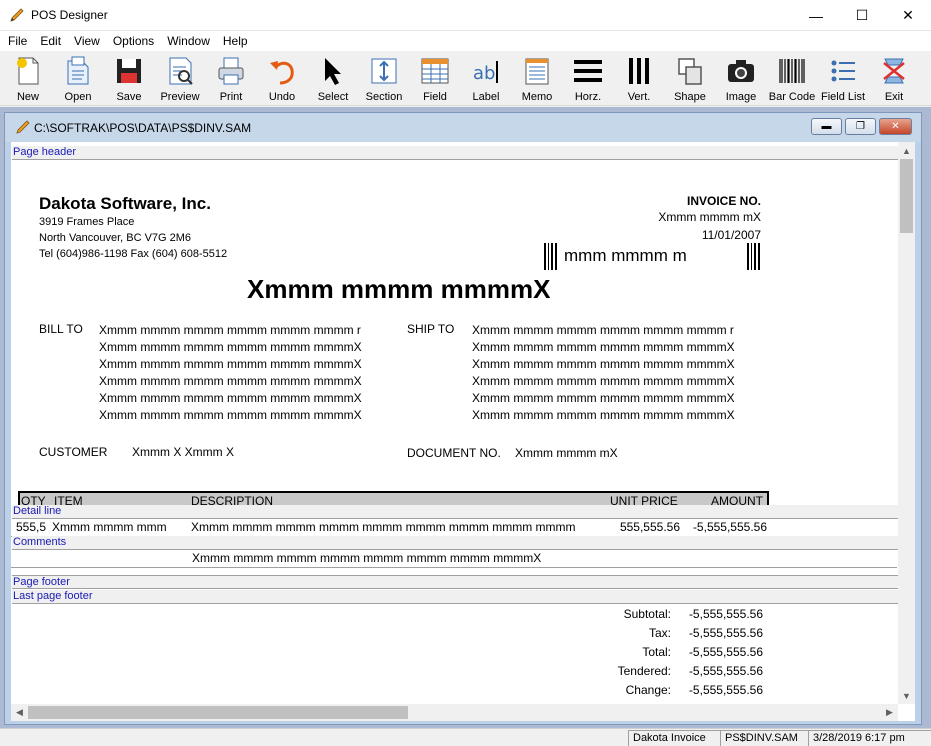 Image resolution: width=931 pixels, height=746 pixels. Describe the element at coordinates (621, 633) in the screenshot. I see `tax-label: Tax:` at that location.